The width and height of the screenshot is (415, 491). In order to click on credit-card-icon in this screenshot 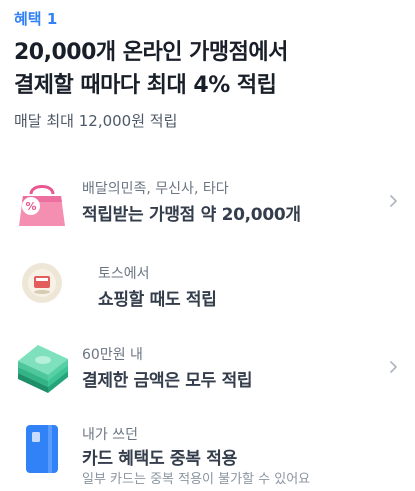, I will do `click(42, 449)`.